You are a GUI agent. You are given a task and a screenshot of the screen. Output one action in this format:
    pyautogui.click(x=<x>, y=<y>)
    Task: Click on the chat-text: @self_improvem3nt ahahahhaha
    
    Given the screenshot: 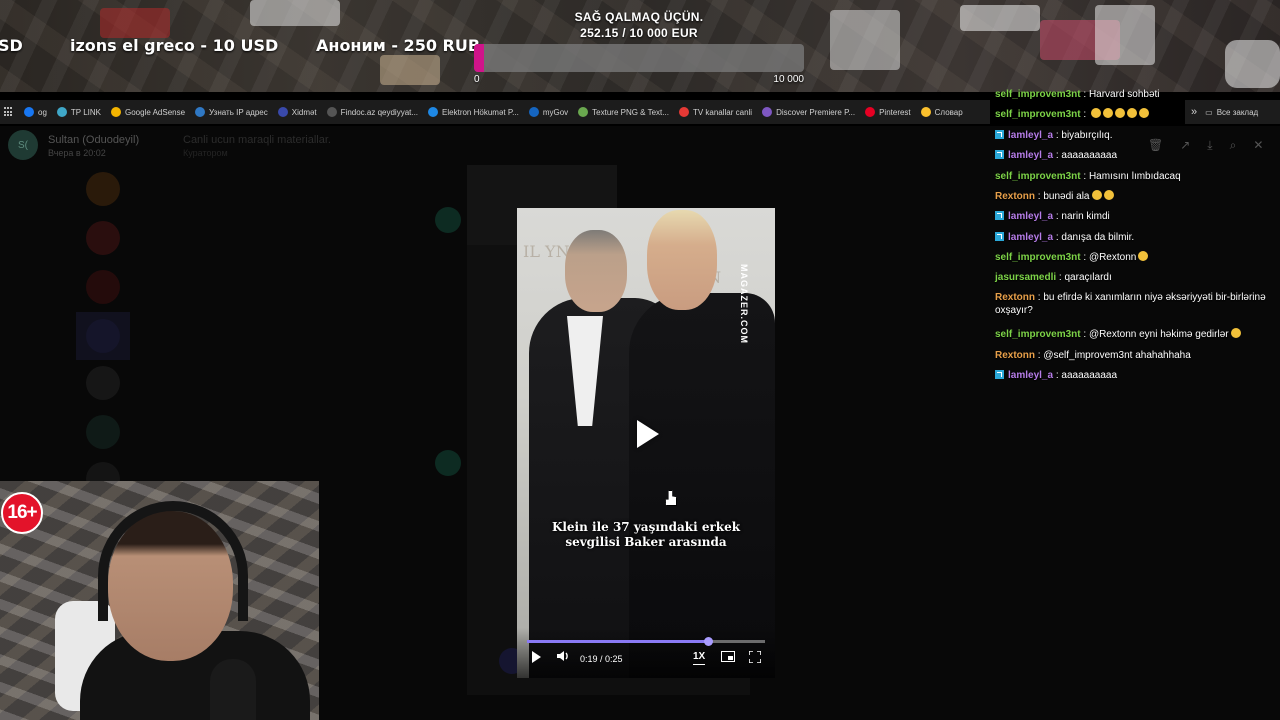 What is the action you would take?
    pyautogui.click(x=1117, y=355)
    